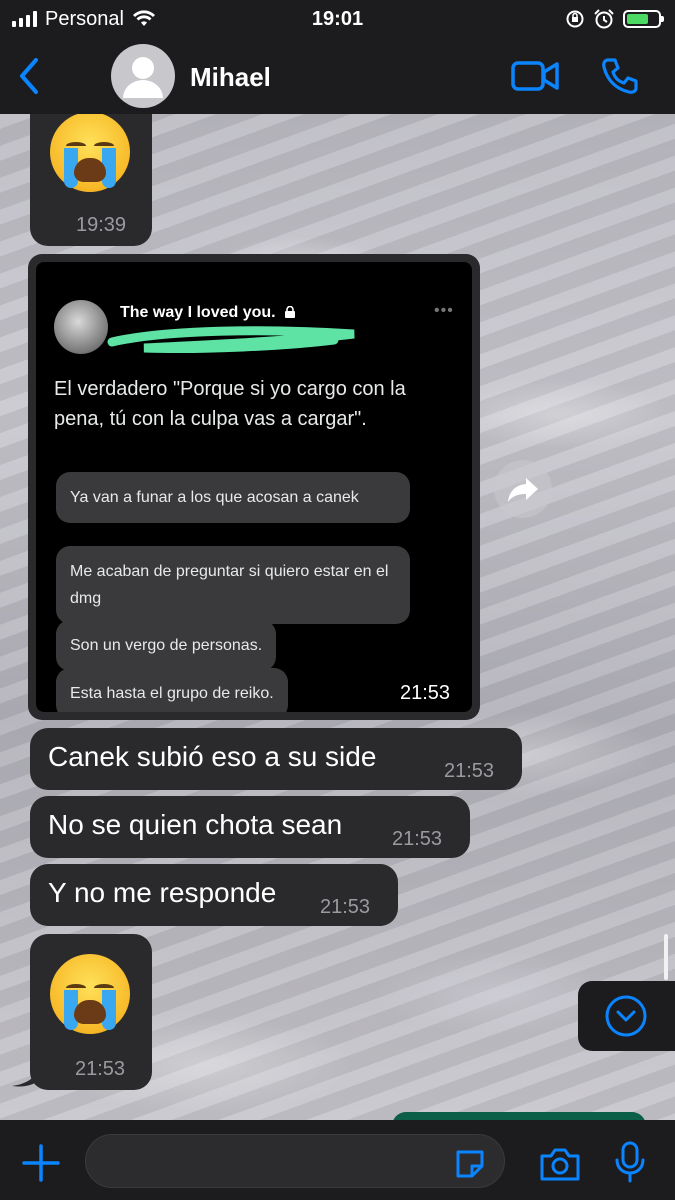 Image resolution: width=675 pixels, height=1200 pixels. I want to click on text-message: Canek subió eso a su side 21:53, so click(276, 759).